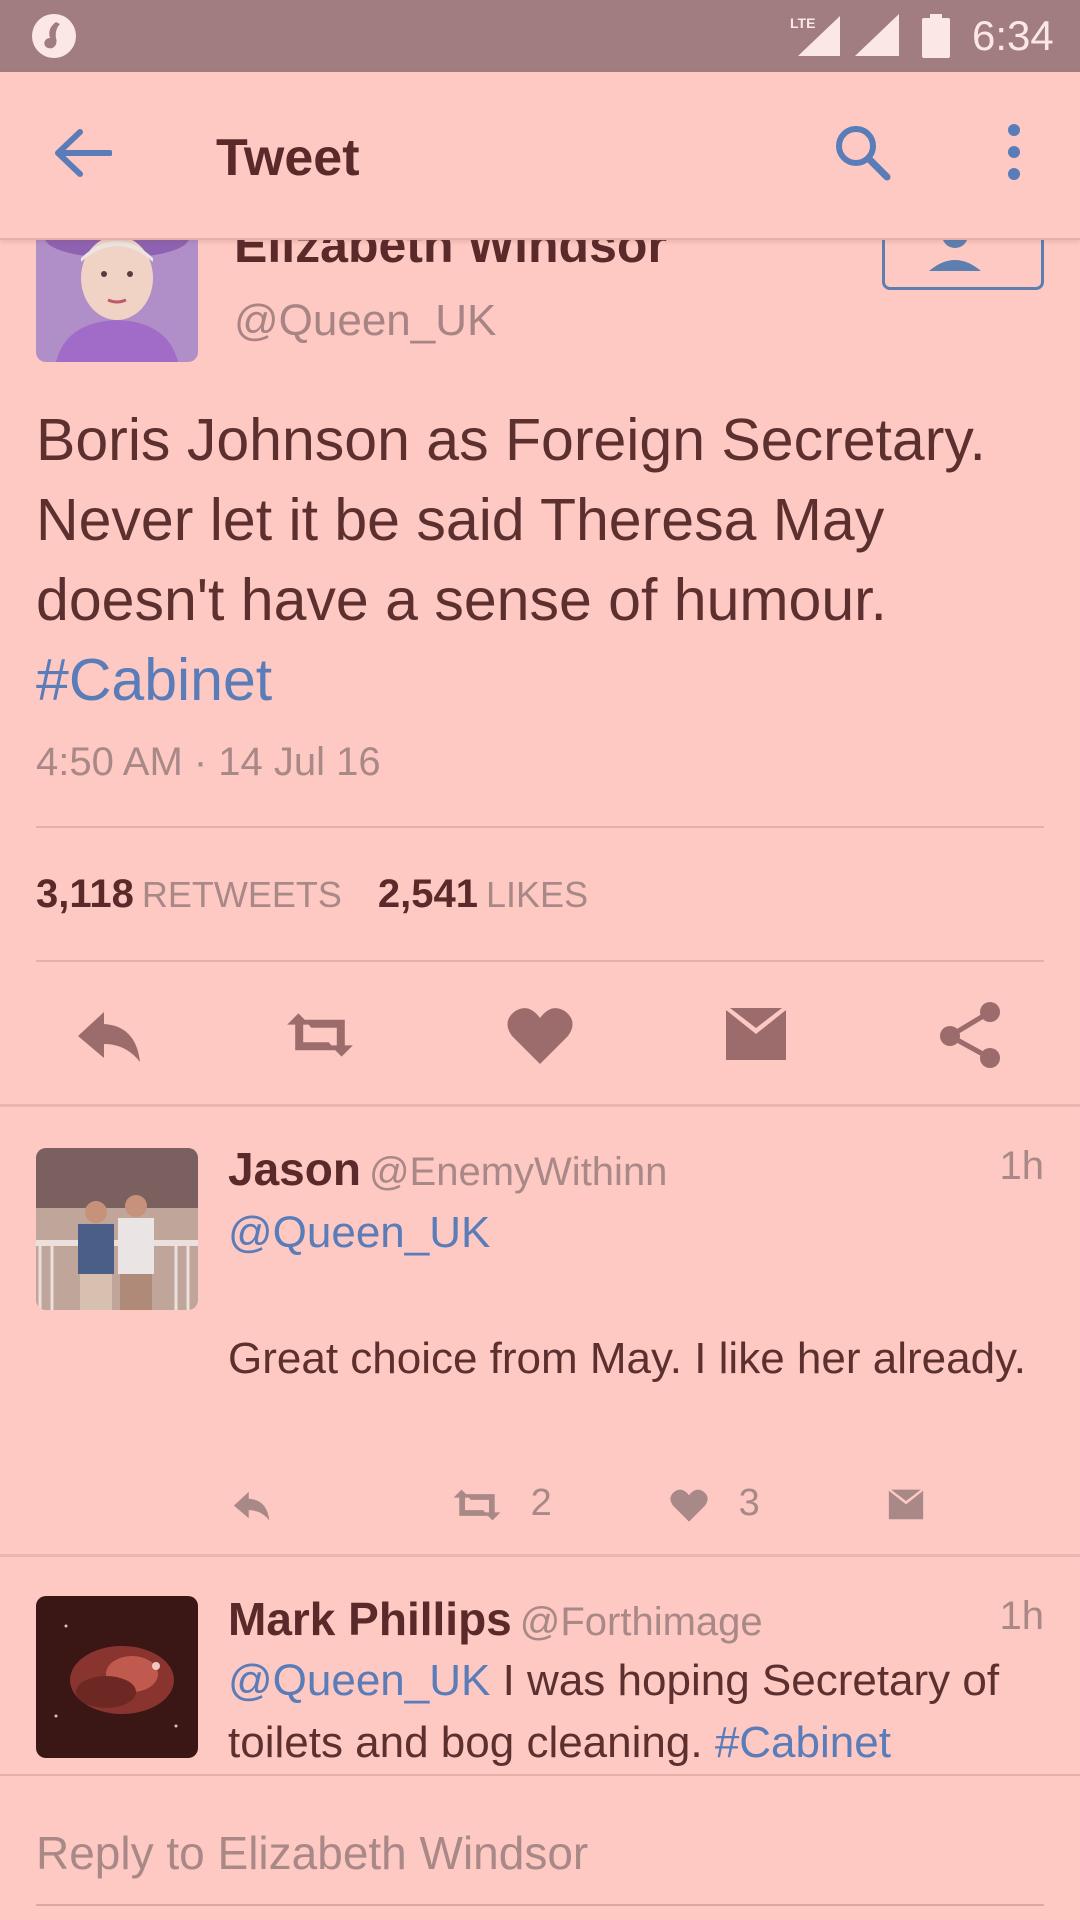  What do you see at coordinates (641, 1622) in the screenshot?
I see `reply-author-handle: @Forthimage` at bounding box center [641, 1622].